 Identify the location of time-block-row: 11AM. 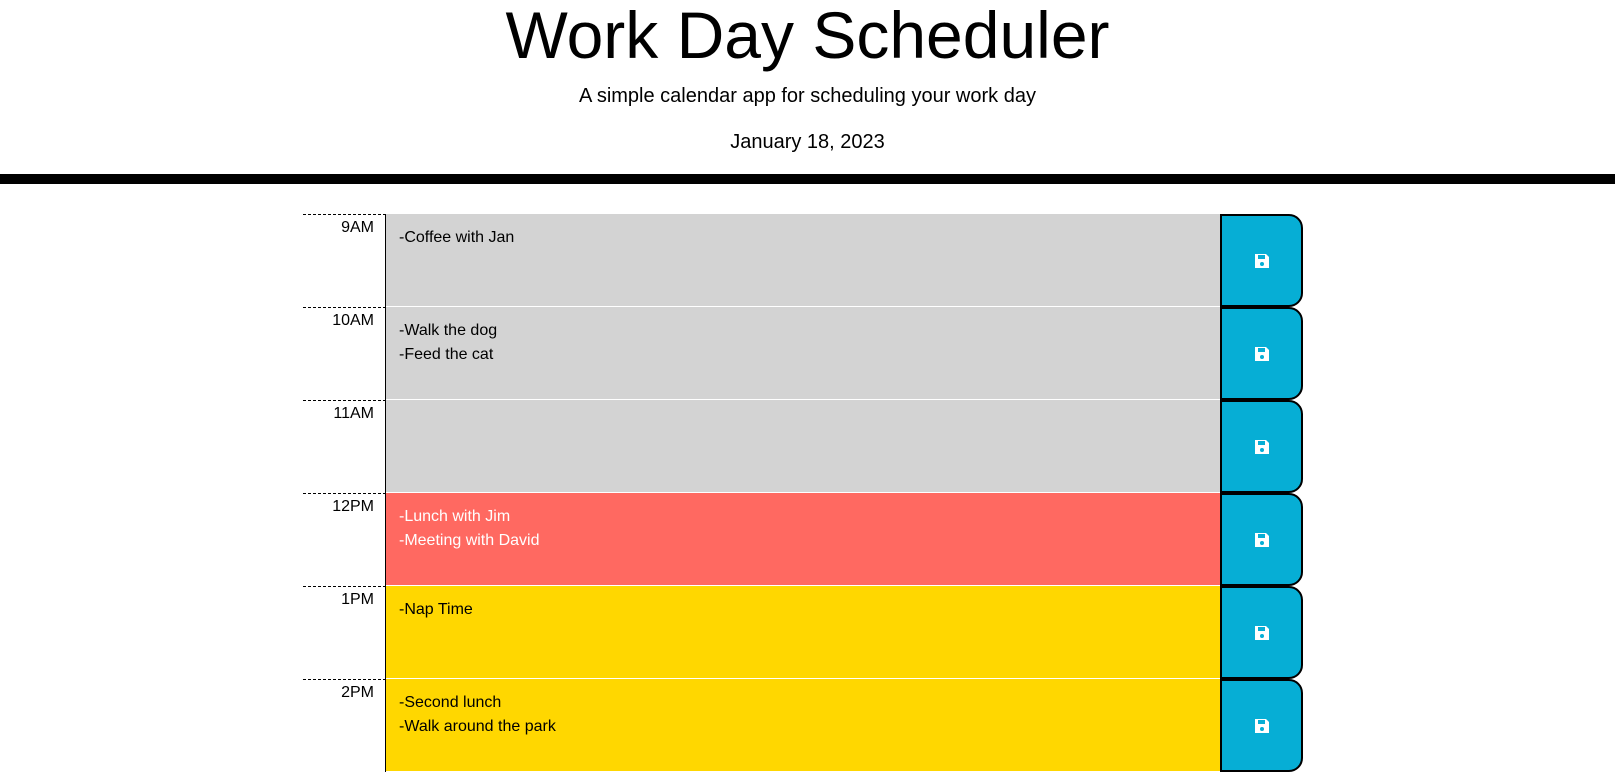
(803, 446).